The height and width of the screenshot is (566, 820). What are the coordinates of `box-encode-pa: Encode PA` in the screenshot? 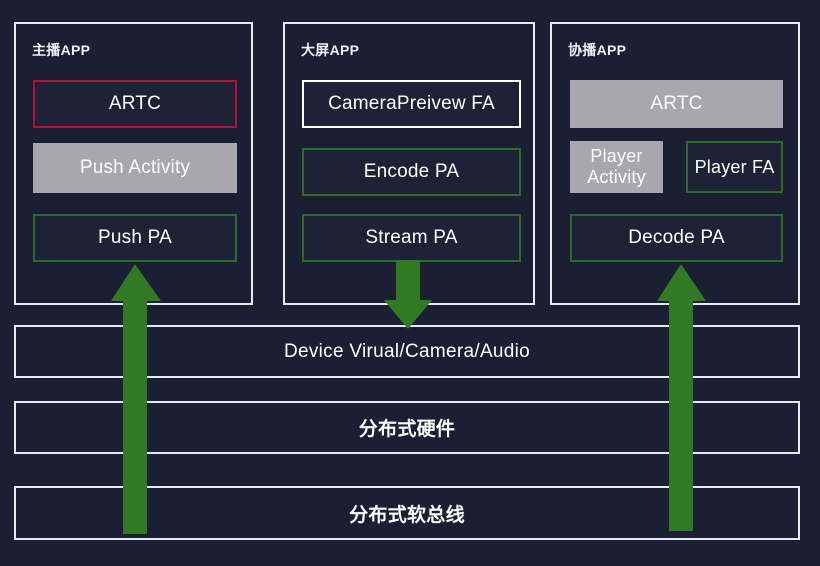 It's located at (411, 172).